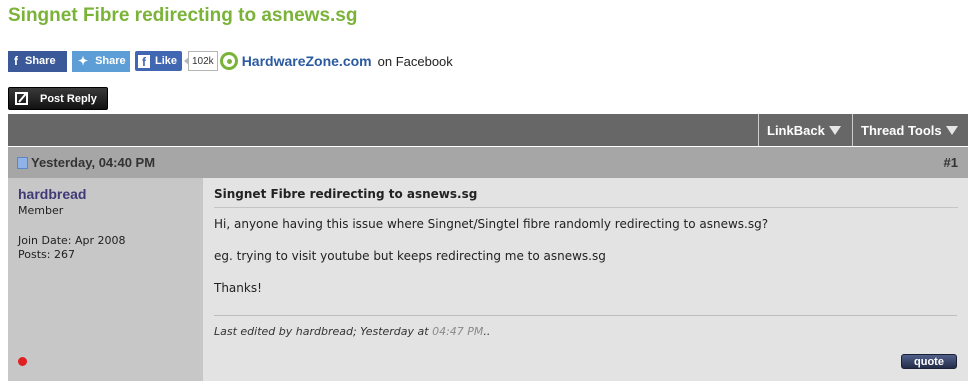  I want to click on post-number-link: #1, so click(956, 162).